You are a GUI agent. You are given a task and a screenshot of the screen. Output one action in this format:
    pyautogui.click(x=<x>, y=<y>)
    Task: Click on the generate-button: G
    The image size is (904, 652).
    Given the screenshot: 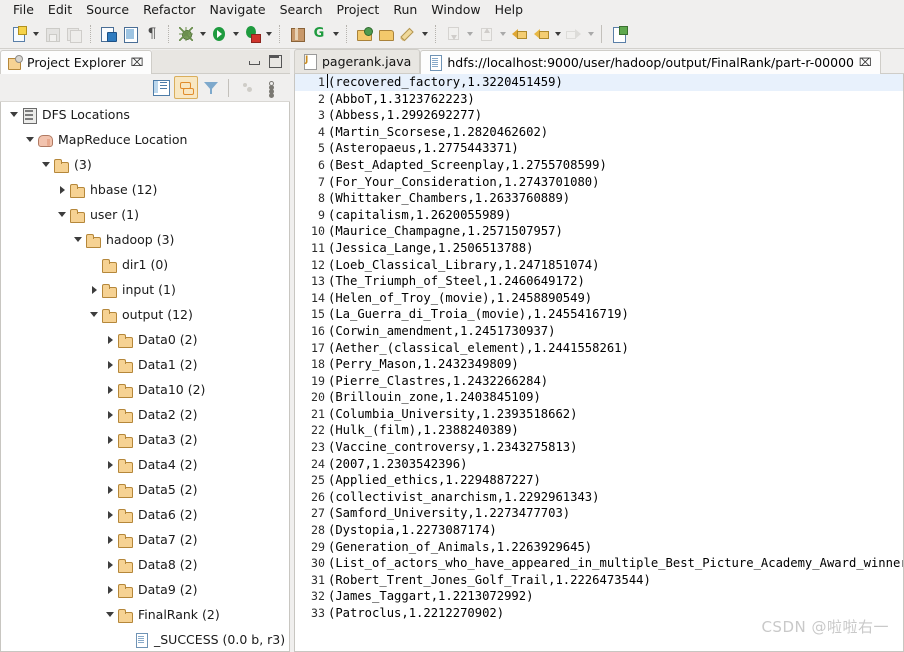 What is the action you would take?
    pyautogui.click(x=319, y=34)
    